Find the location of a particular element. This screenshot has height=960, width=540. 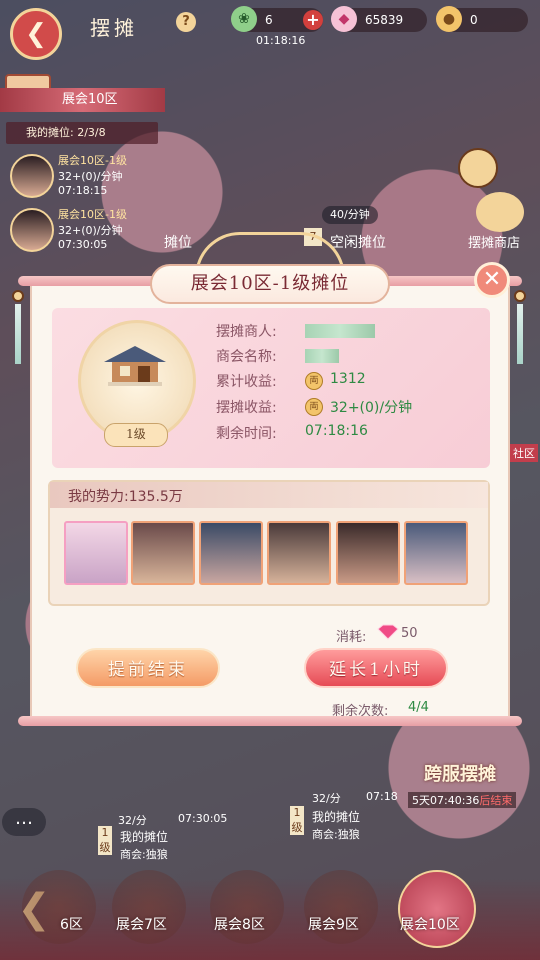

stall-income-value: 32+(0)/分钟 is located at coordinates (371, 408).